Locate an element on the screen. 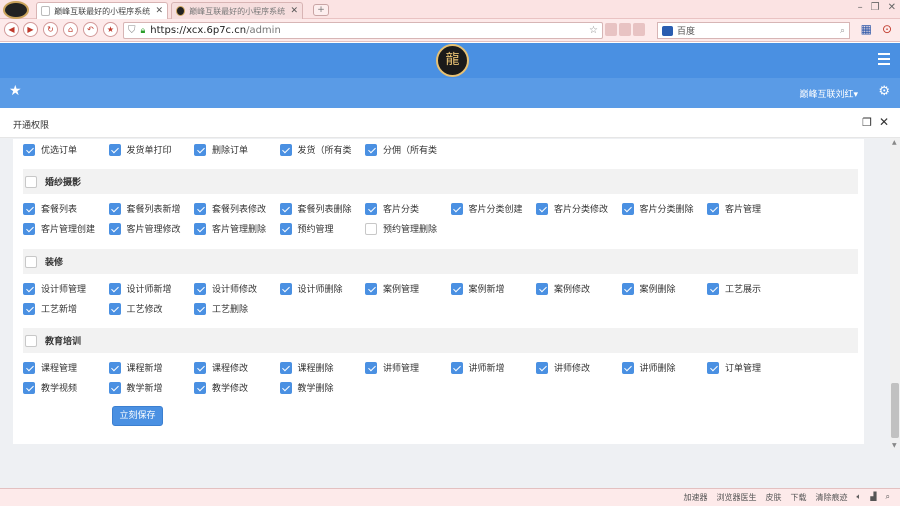 The image size is (900, 506). close-window-icon: ✕ is located at coordinates (892, 7).